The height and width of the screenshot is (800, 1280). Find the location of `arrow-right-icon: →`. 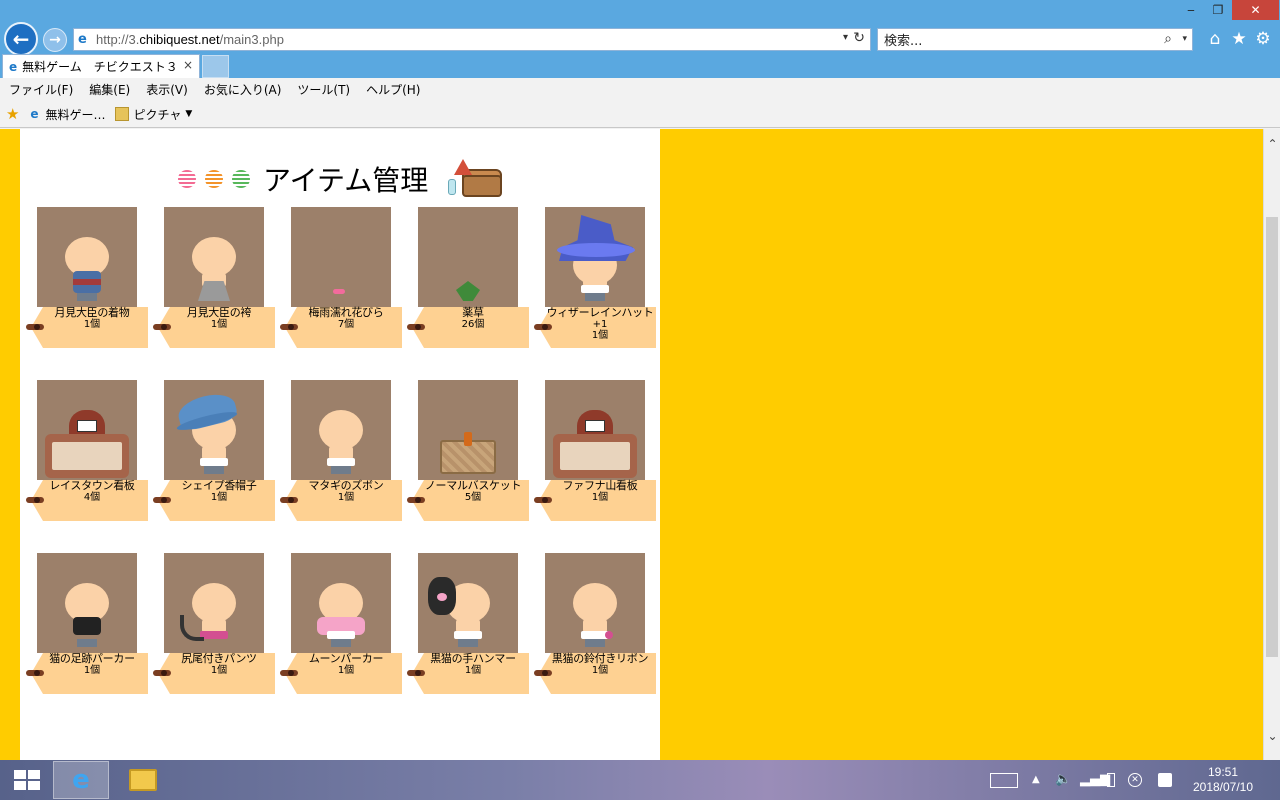

arrow-right-icon: → is located at coordinates (55, 40).